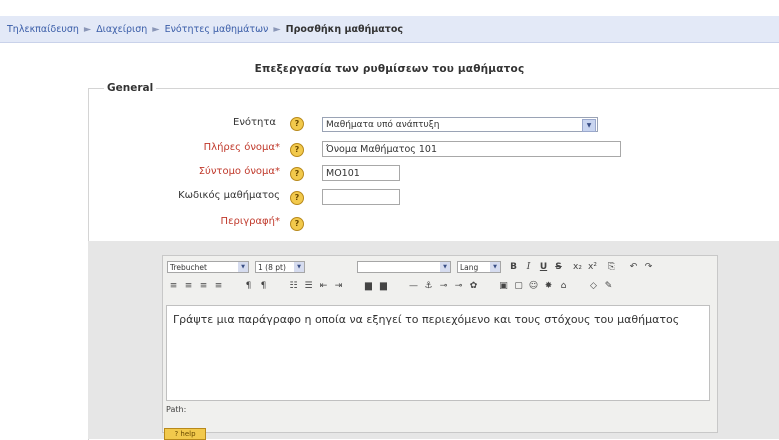 This screenshot has width=779, height=440. I want to click on text-color-button: ▆, so click(368, 286).